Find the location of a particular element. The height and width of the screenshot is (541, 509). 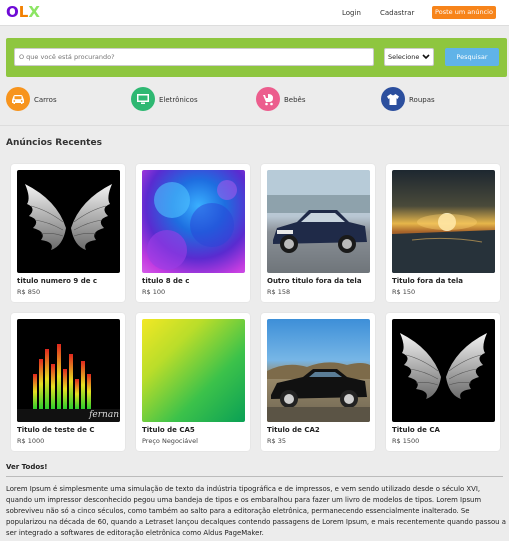

ad-card: titulo numero 9 de c R$ 850 is located at coordinates (68, 233).